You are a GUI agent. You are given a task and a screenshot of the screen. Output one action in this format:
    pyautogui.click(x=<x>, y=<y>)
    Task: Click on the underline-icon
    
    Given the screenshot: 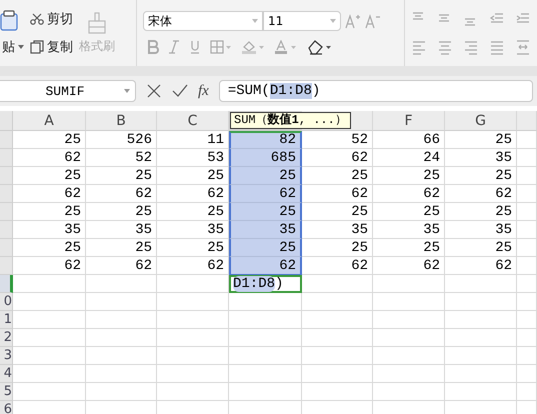 What is the action you would take?
    pyautogui.click(x=195, y=47)
    